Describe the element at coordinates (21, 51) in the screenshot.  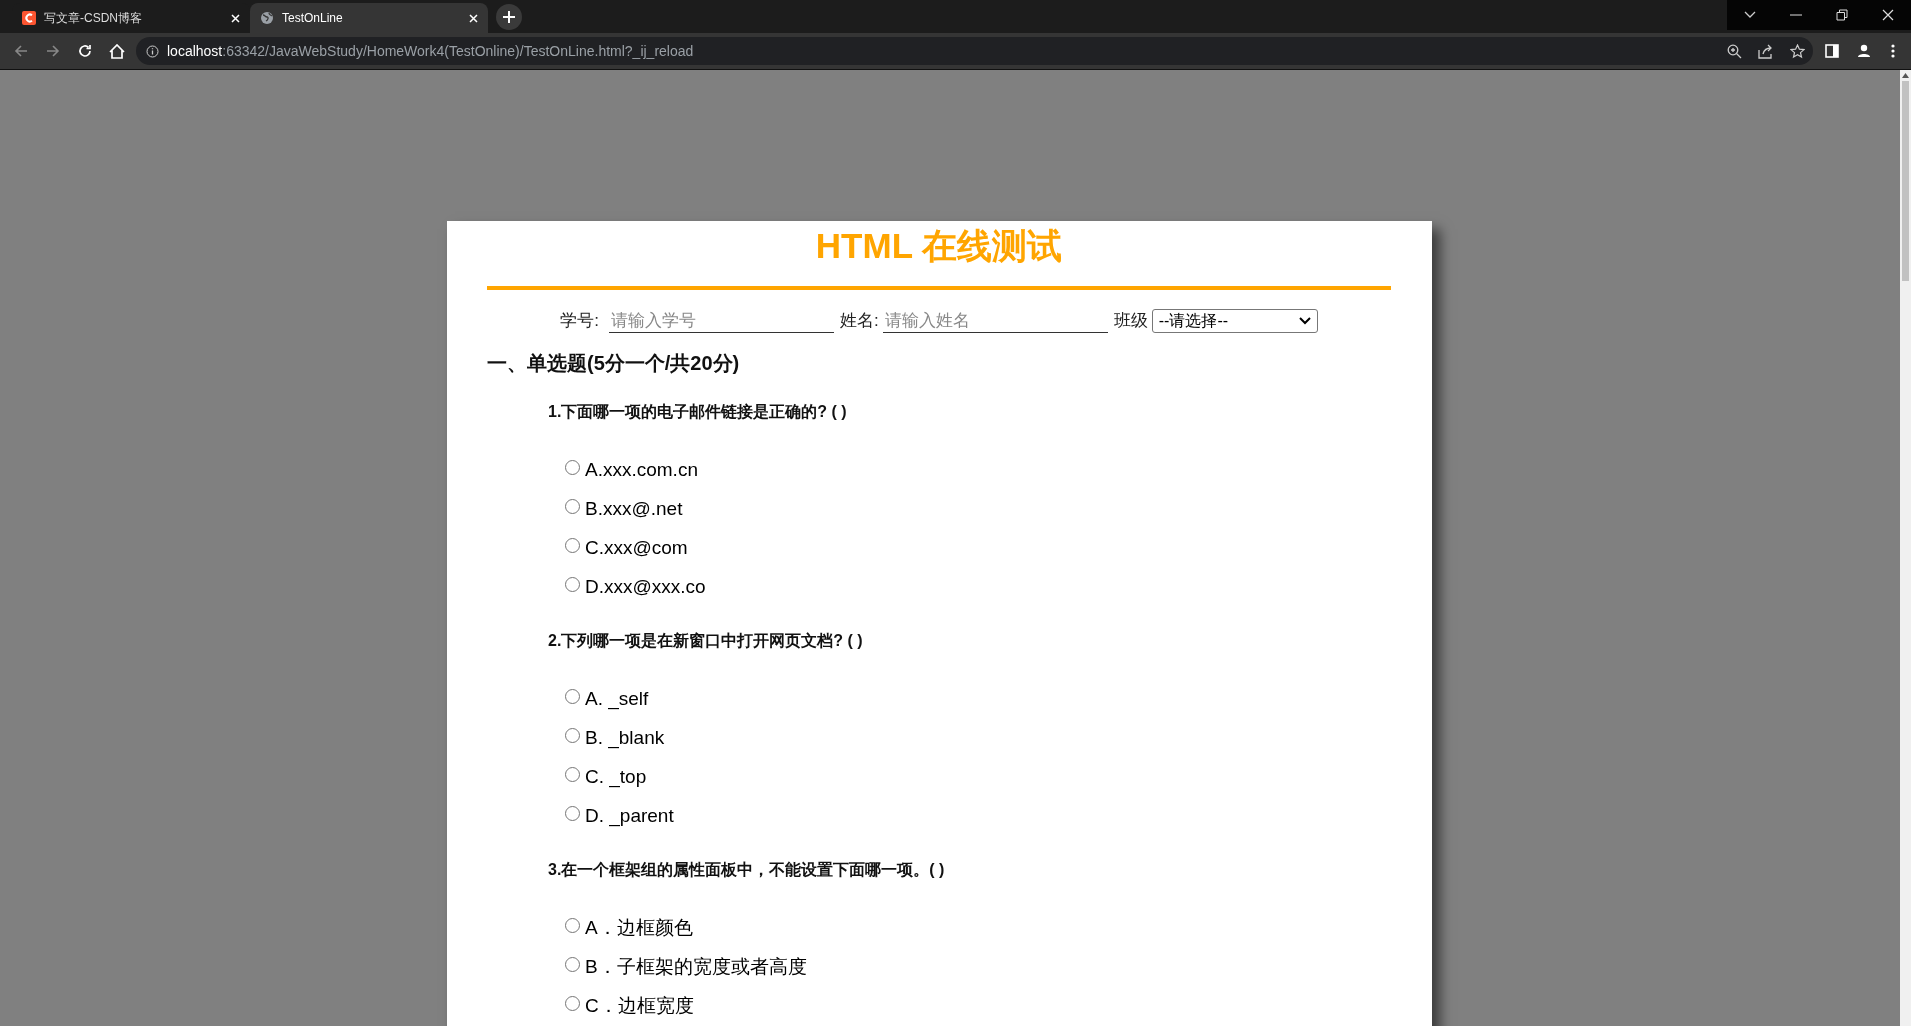
I see `back-icon` at that location.